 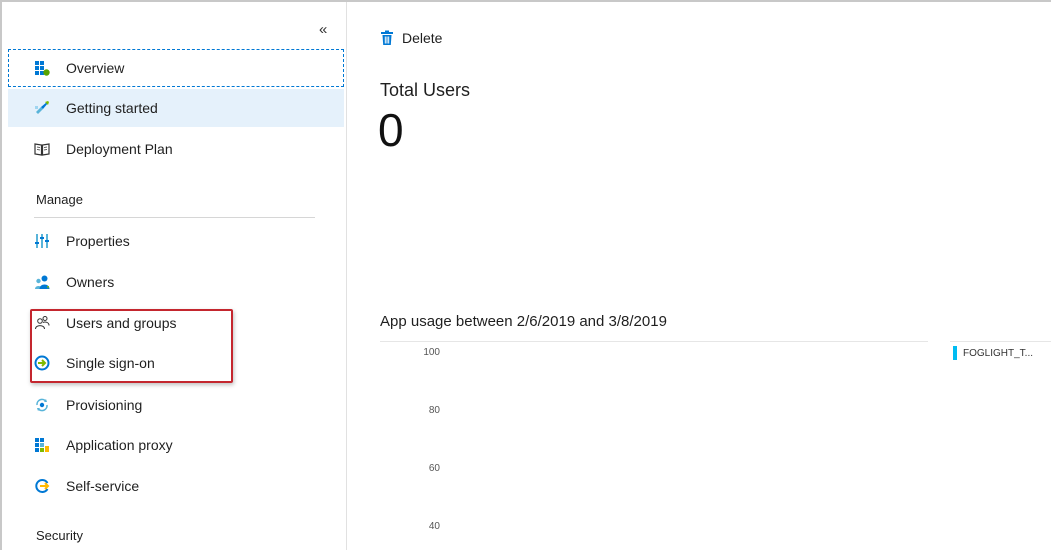 I want to click on sidebar-item-label: Users and groups, so click(x=121, y=323).